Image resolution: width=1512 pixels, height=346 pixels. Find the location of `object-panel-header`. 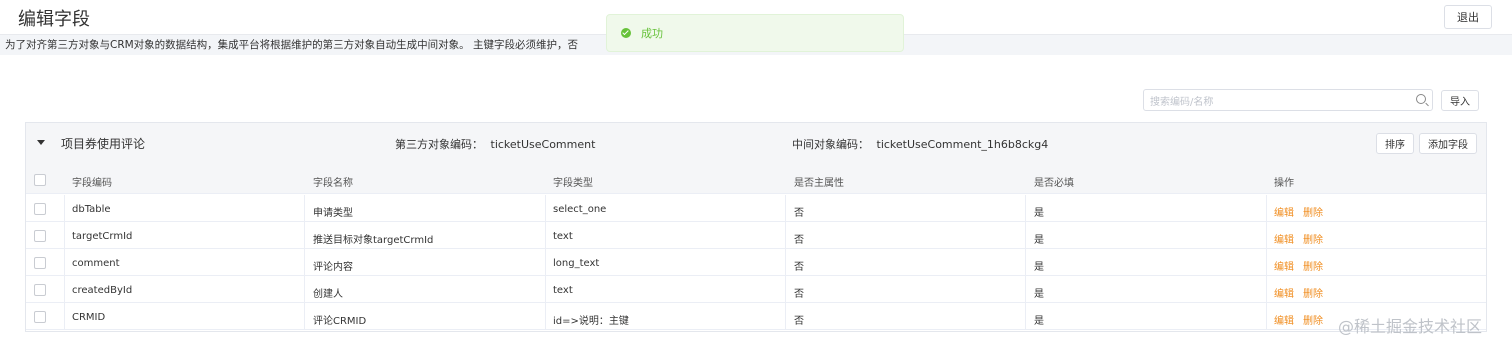

object-panel-header is located at coordinates (756, 145).